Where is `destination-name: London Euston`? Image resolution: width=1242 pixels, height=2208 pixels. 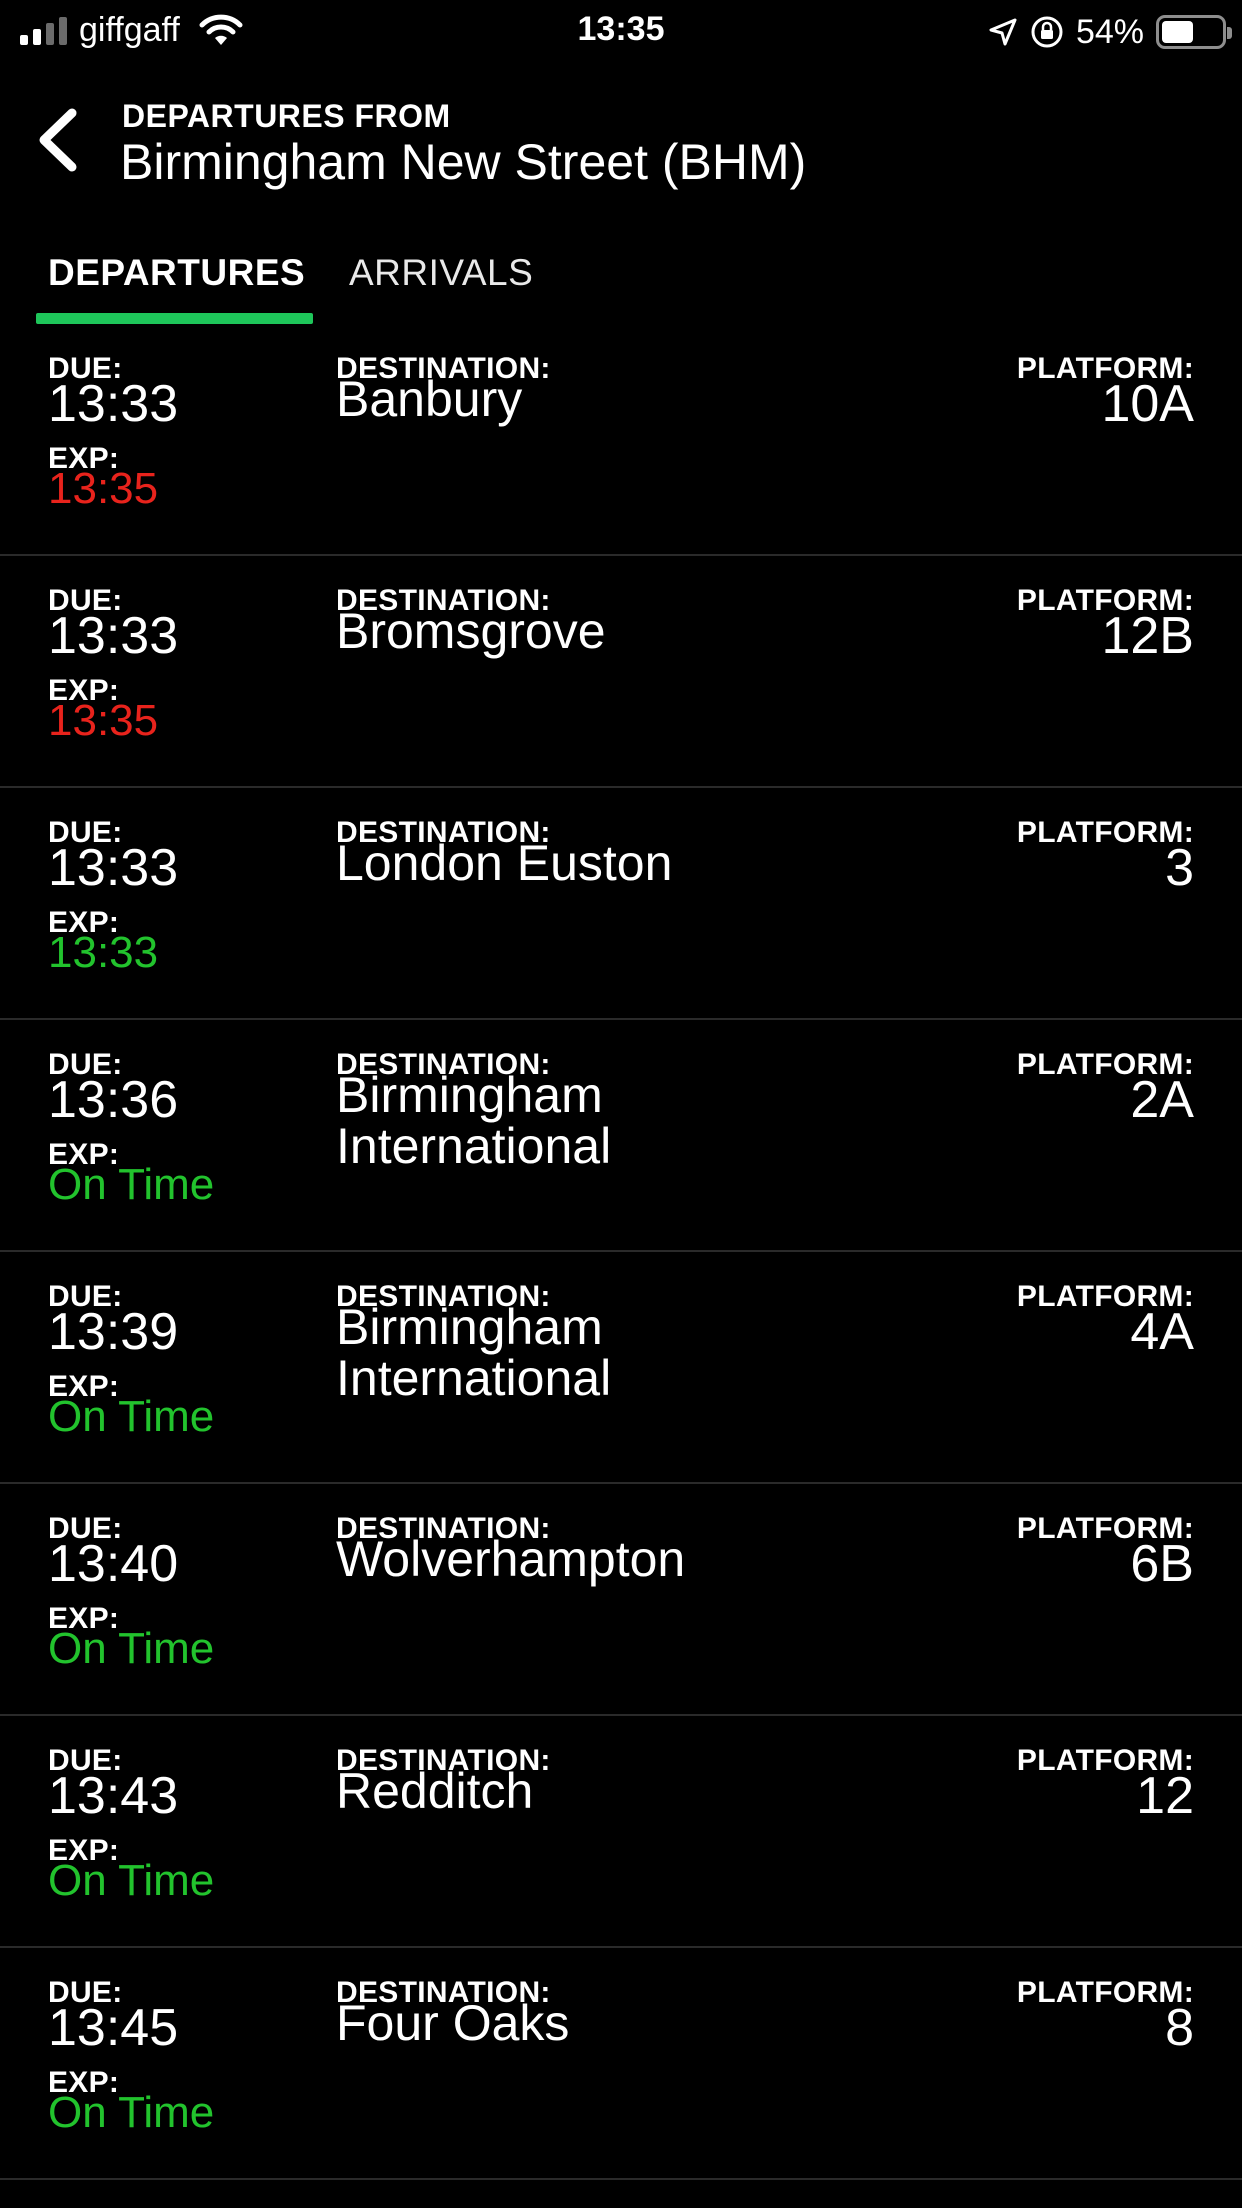 destination-name: London Euston is located at coordinates (504, 863).